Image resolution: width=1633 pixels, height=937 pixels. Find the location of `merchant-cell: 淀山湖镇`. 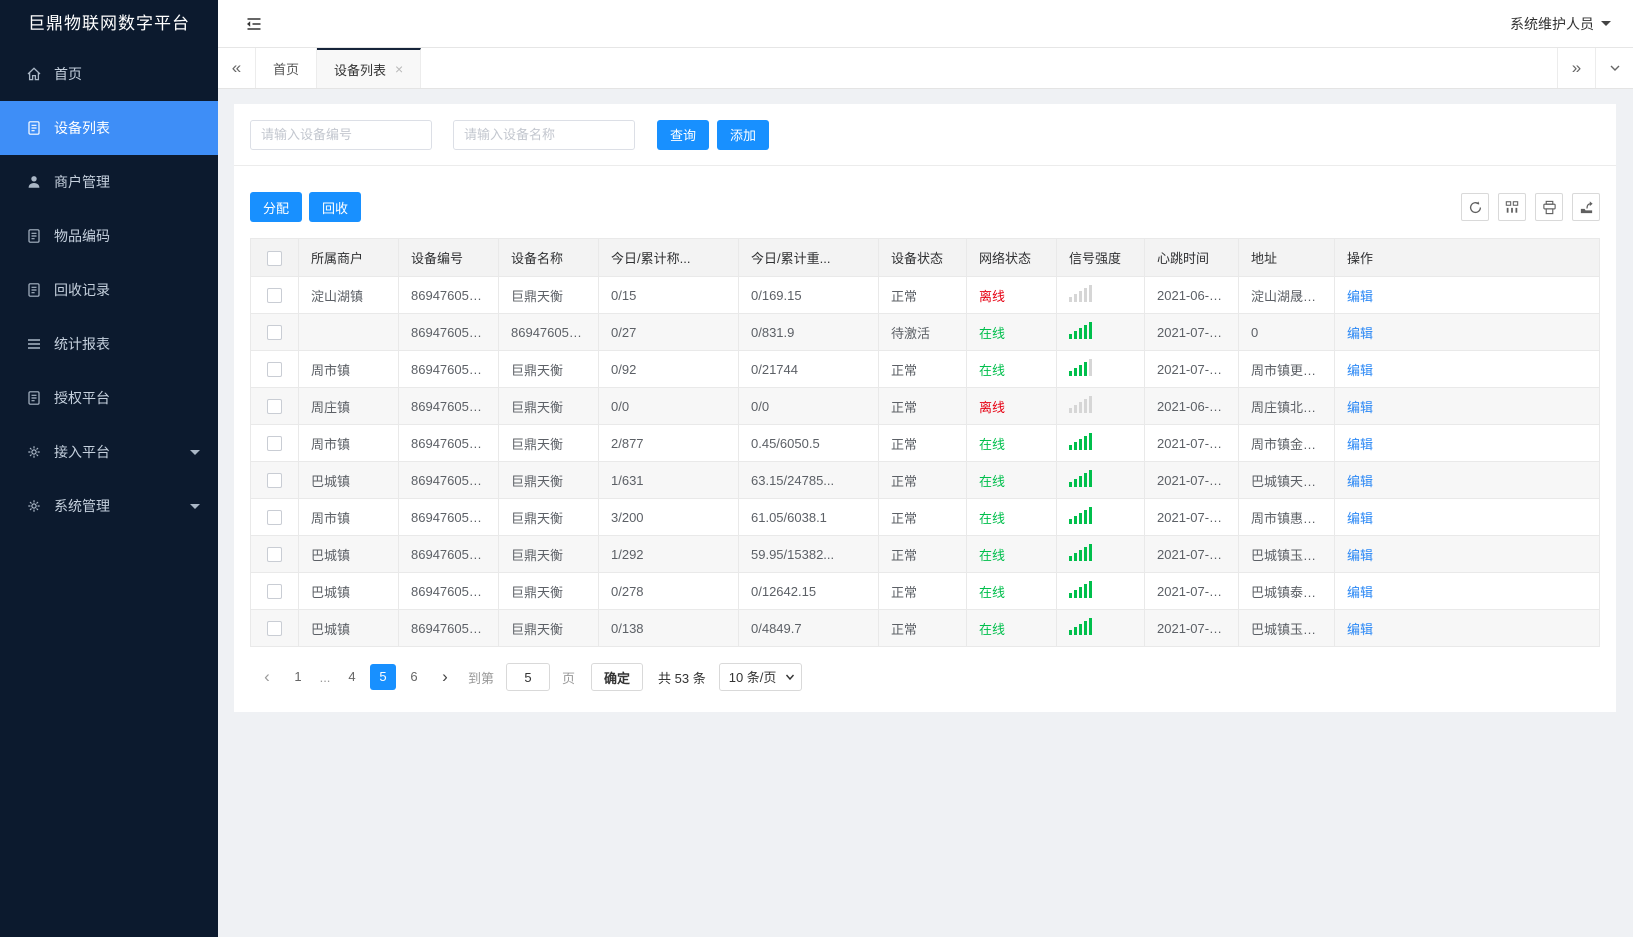

merchant-cell: 淀山湖镇 is located at coordinates (348, 295).